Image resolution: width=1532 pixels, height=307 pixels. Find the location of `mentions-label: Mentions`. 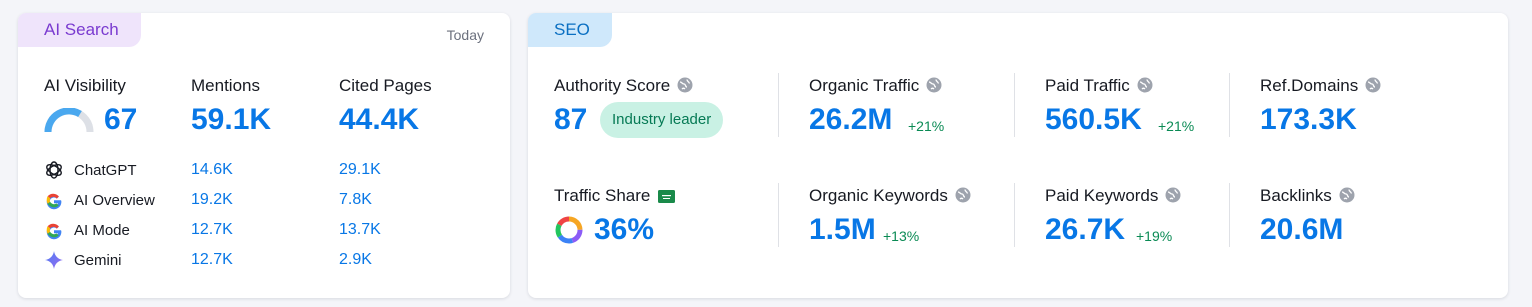

mentions-label: Mentions is located at coordinates (225, 85).